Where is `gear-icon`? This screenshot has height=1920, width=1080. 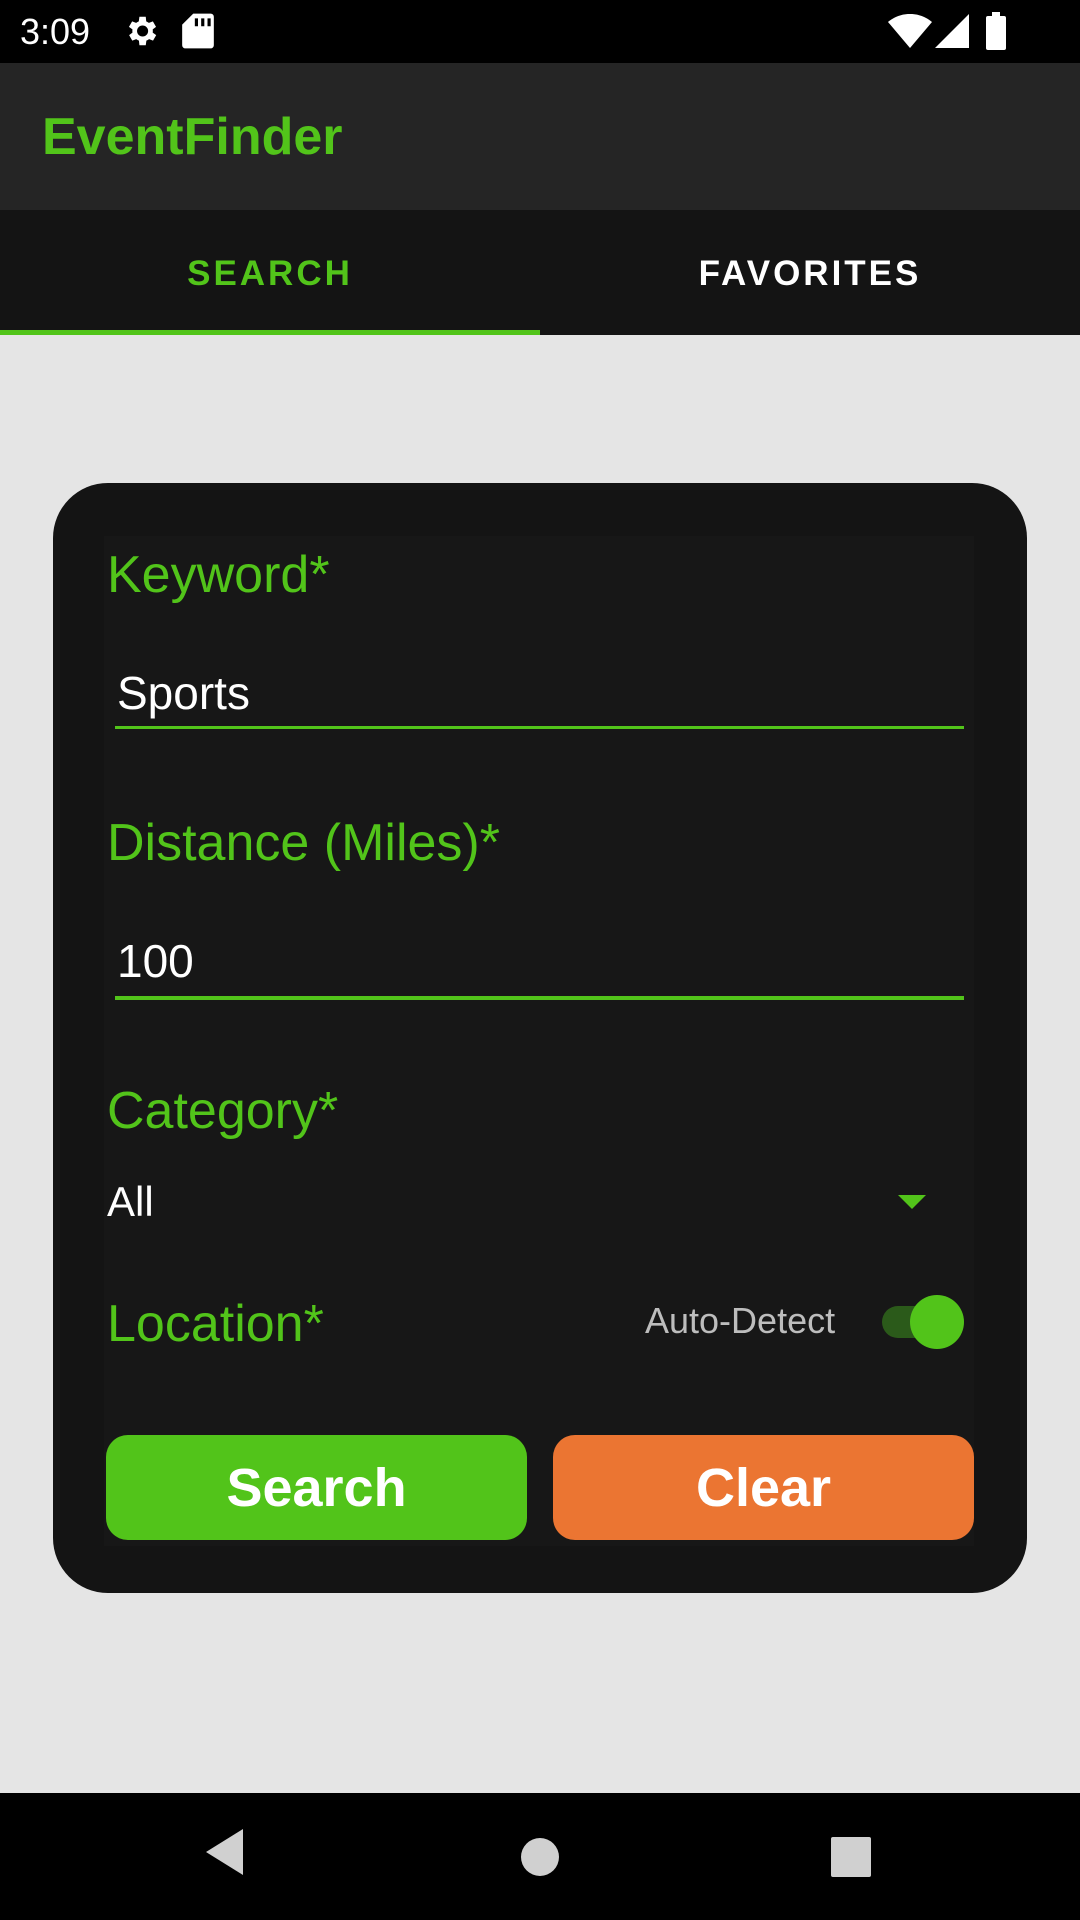 gear-icon is located at coordinates (141, 33).